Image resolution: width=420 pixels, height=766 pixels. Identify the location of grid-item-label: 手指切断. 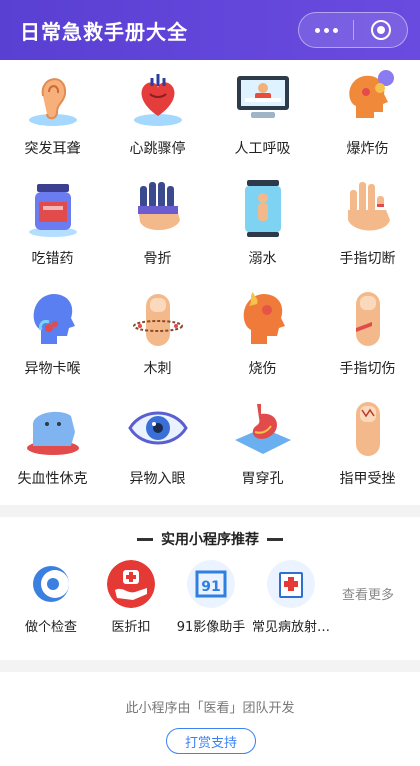
(367, 259).